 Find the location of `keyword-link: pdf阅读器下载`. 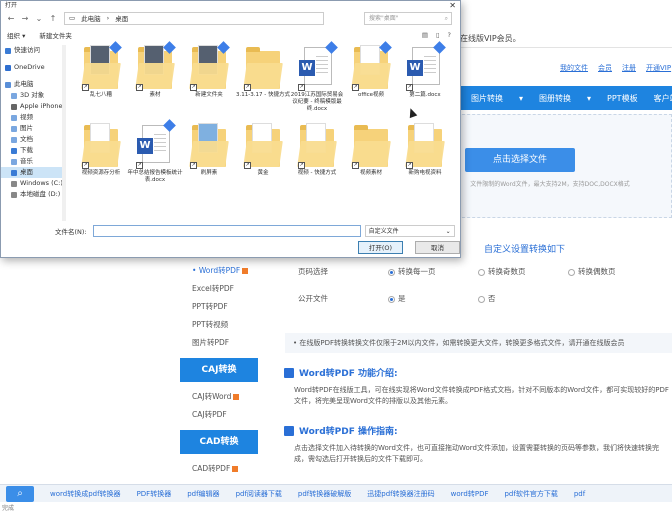

keyword-link: pdf阅读器下载 is located at coordinates (259, 494).